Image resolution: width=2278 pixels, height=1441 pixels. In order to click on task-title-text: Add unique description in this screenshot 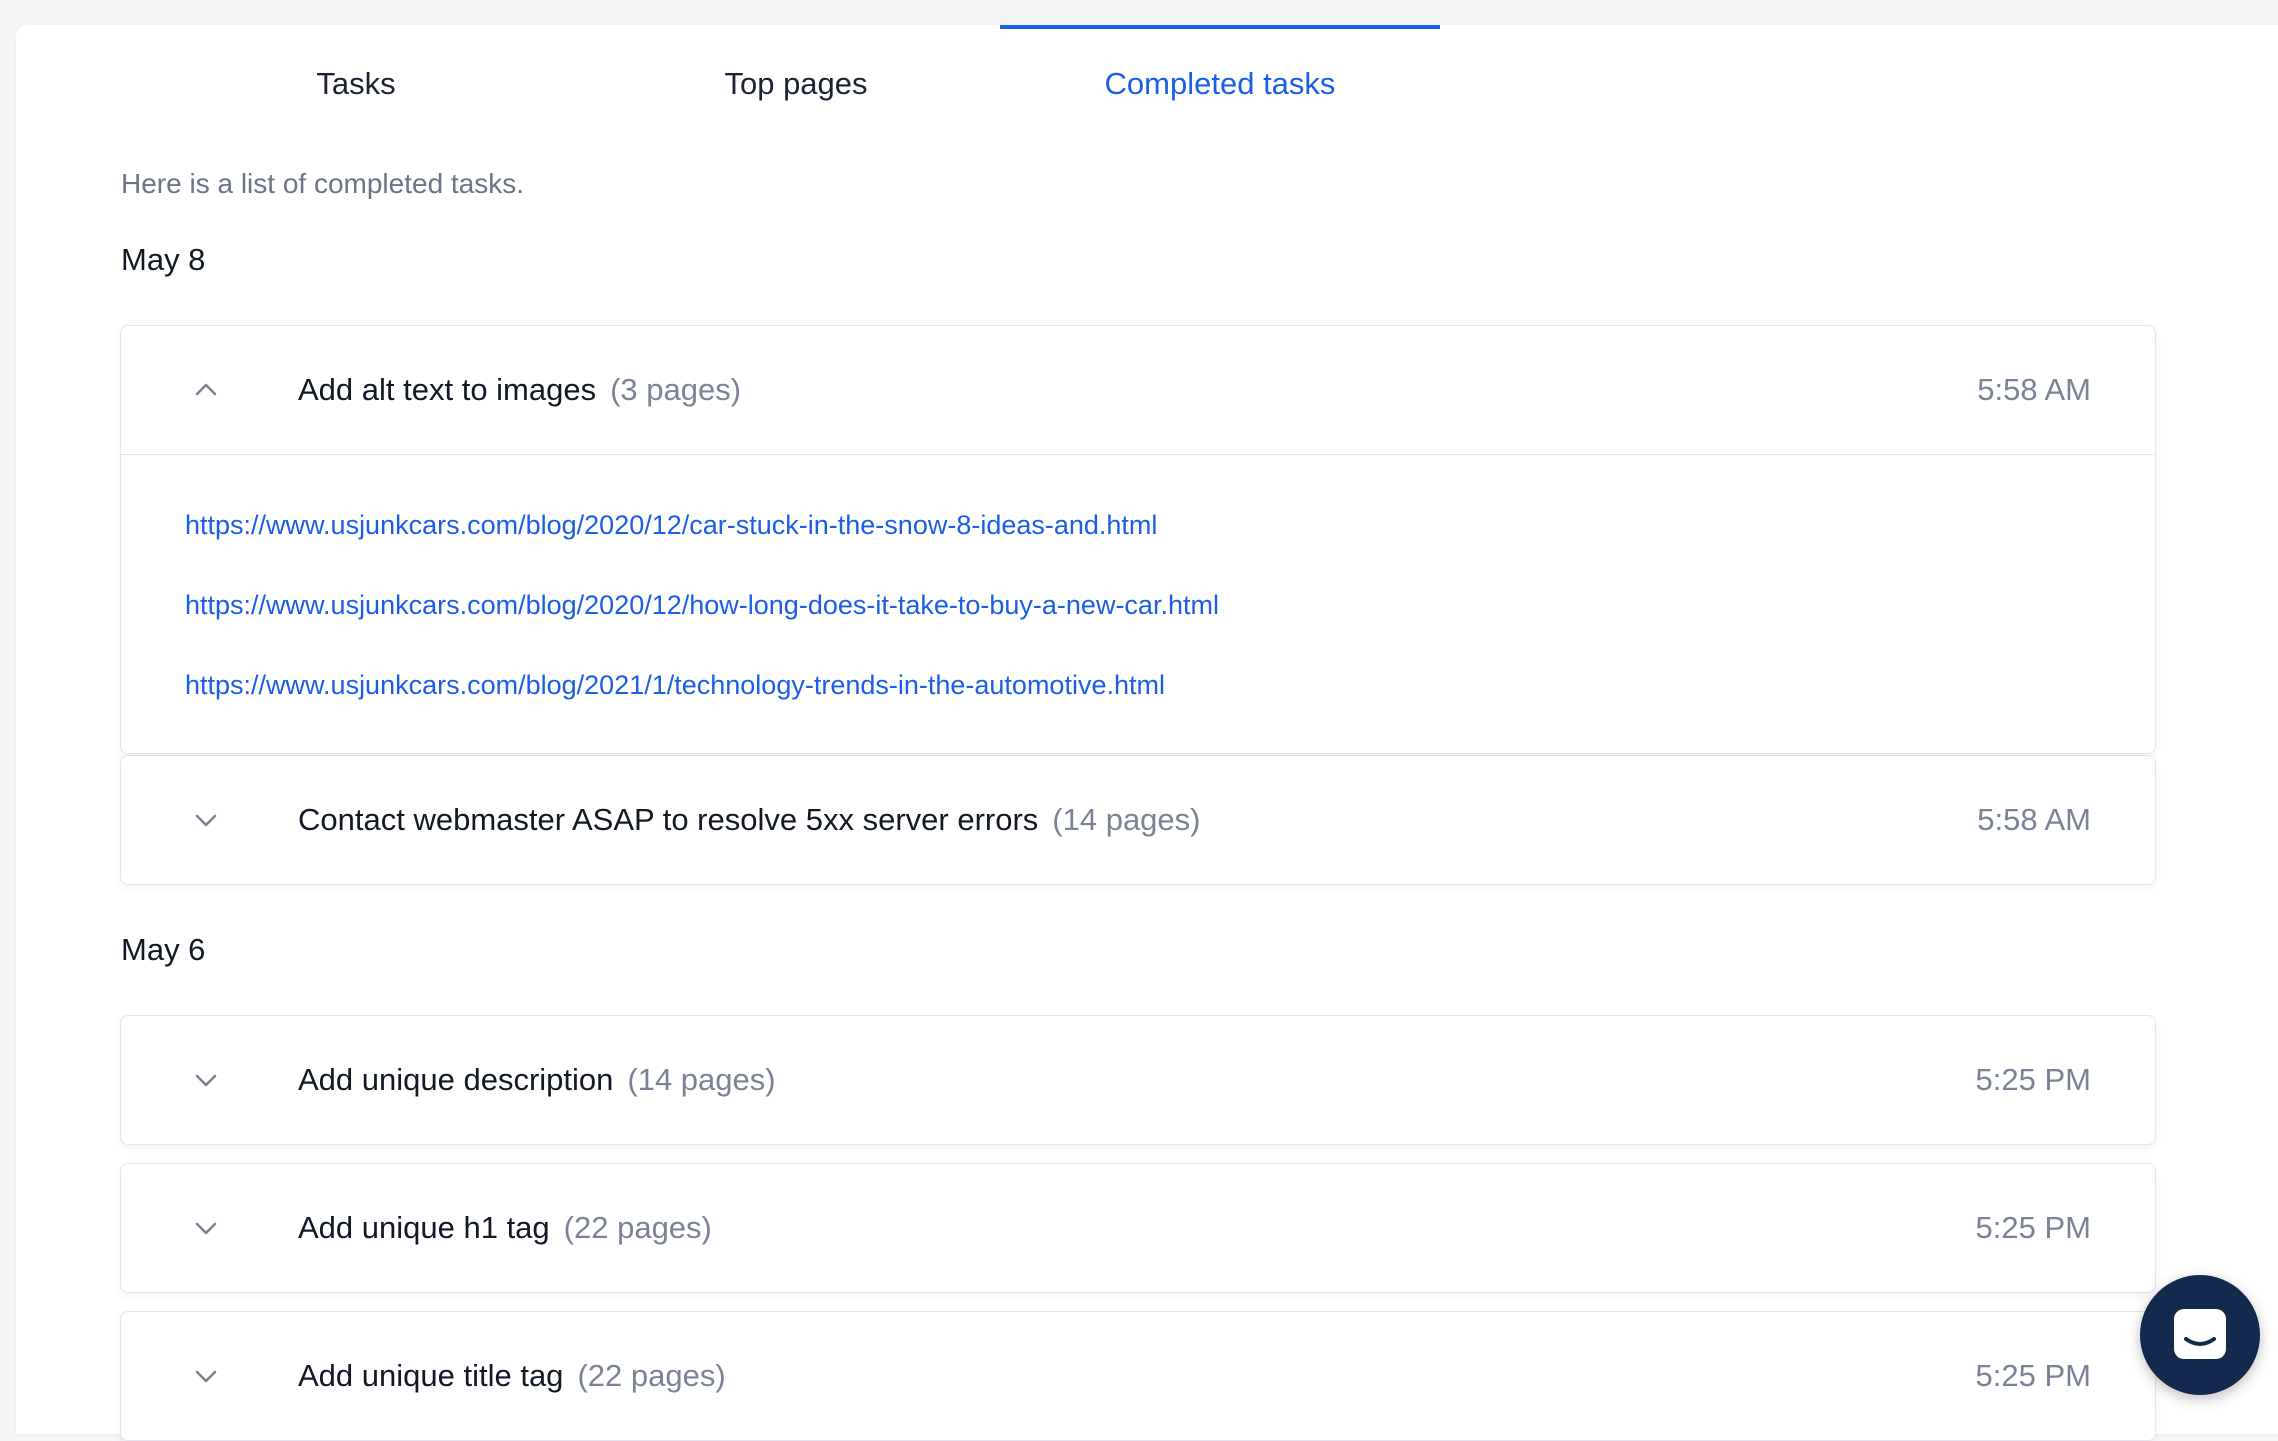, I will do `click(456, 1079)`.